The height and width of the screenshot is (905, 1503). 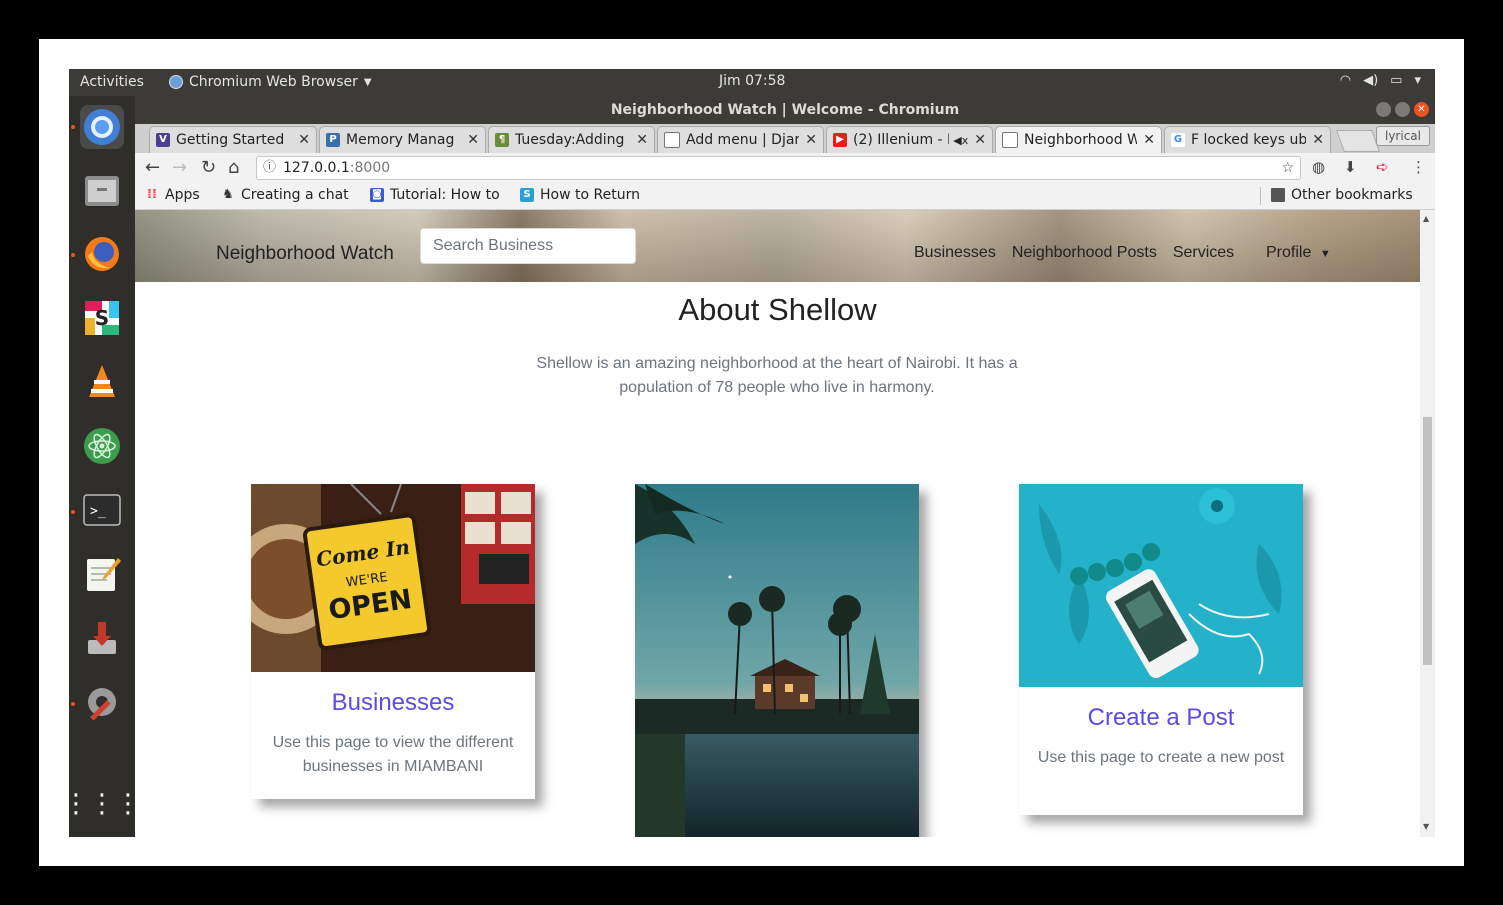 I want to click on activities-button: Activities, so click(x=112, y=82).